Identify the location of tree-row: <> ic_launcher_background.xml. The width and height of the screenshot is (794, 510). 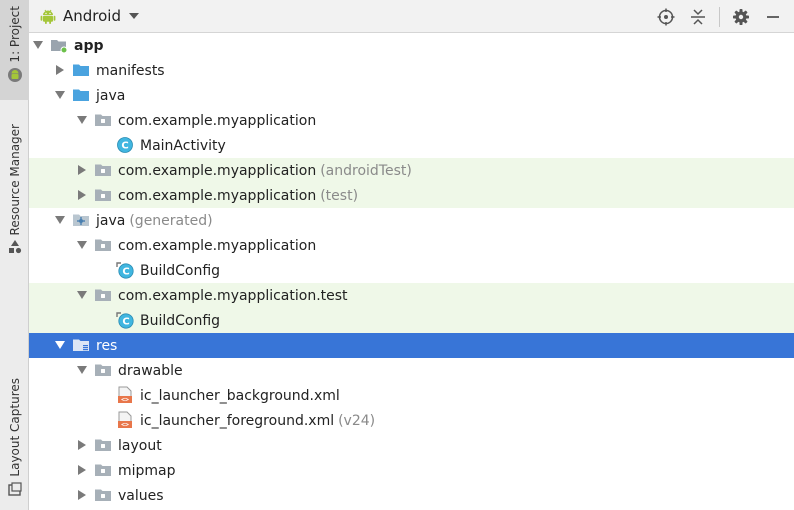
(411, 395).